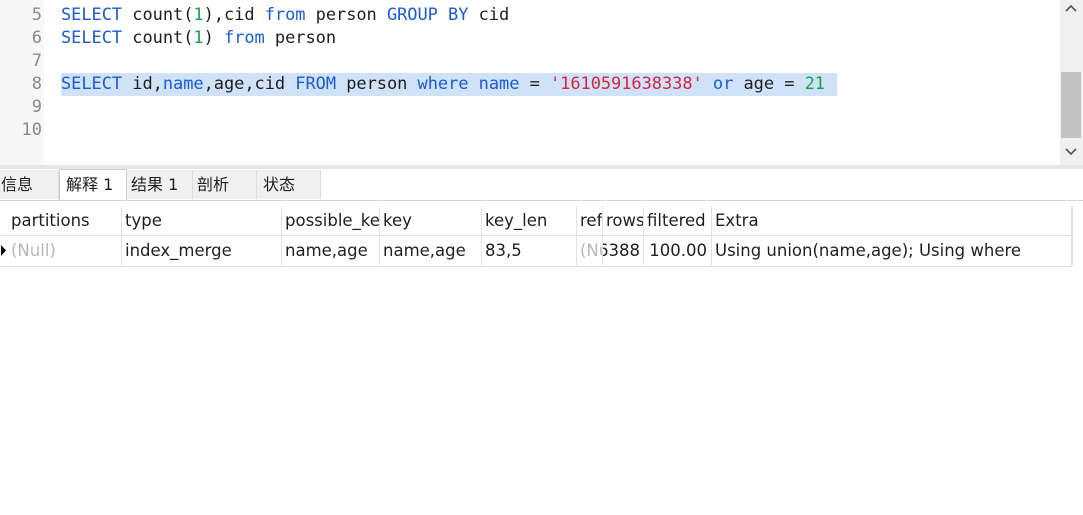 This screenshot has width=1083, height=515. Describe the element at coordinates (892, 220) in the screenshot. I see `column-header-extra: Extra` at that location.